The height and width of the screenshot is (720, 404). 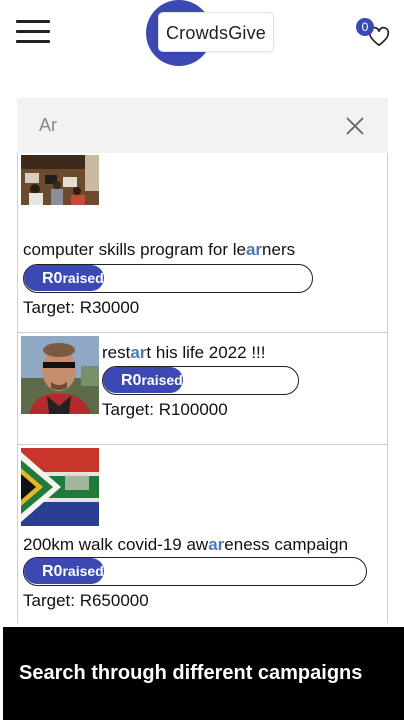 I want to click on hamburger-menu-icon, so click(x=34, y=33).